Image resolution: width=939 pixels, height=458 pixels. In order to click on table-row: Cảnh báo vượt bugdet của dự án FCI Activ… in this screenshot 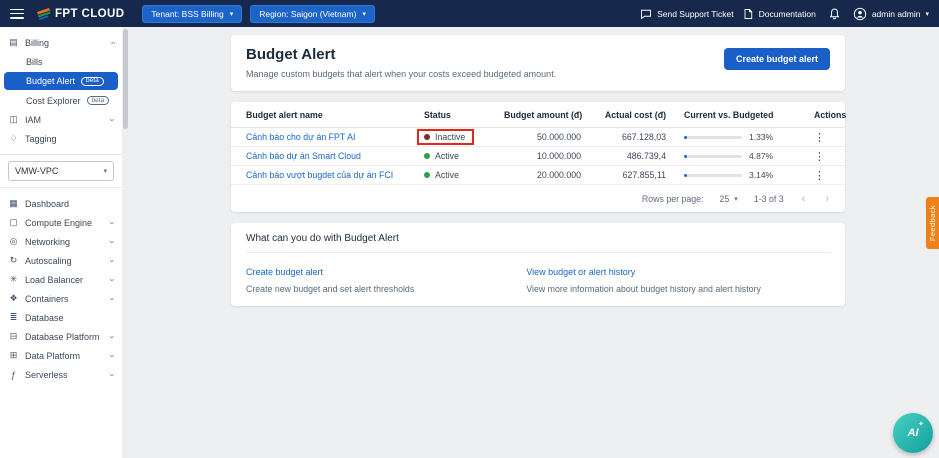, I will do `click(538, 175)`.